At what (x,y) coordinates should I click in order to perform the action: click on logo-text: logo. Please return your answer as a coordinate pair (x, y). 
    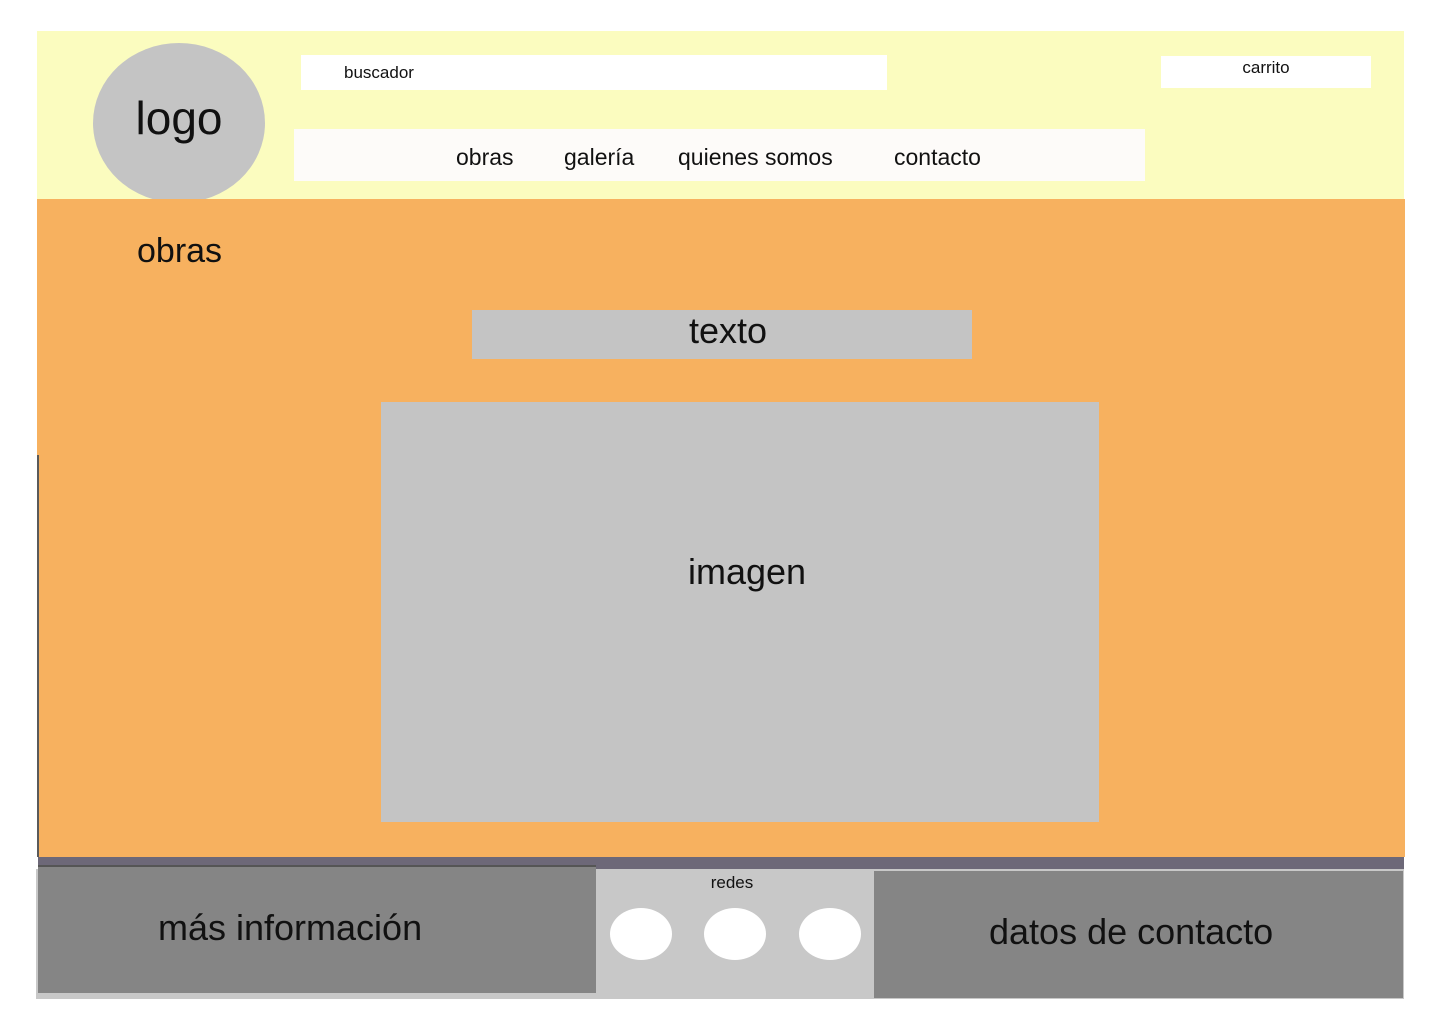
    Looking at the image, I should click on (179, 118).